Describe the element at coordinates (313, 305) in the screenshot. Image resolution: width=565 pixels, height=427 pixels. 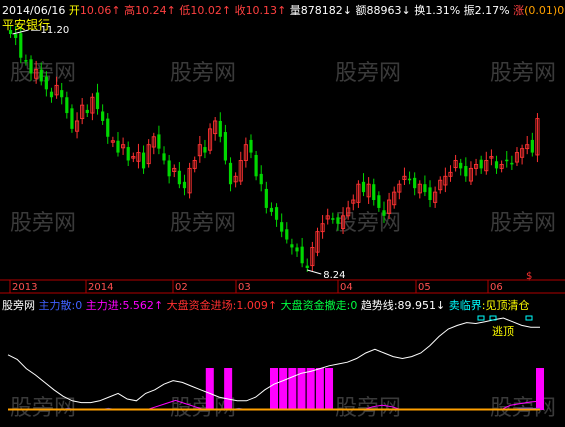
I see `indicator-label-3: 大盘资金撤走` at that location.